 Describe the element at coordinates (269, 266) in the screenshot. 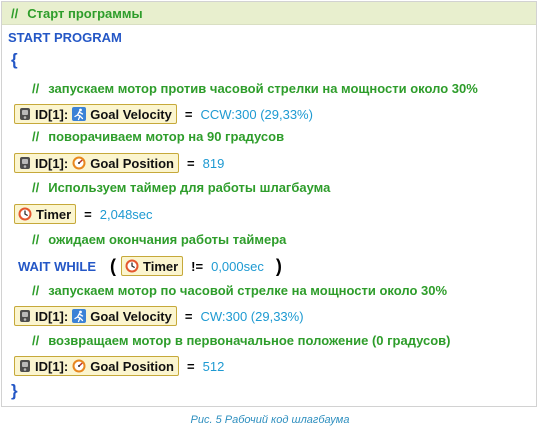

I see `statement-wait-while: WAIT WHILE ( Timer != 0,000sec )` at that location.